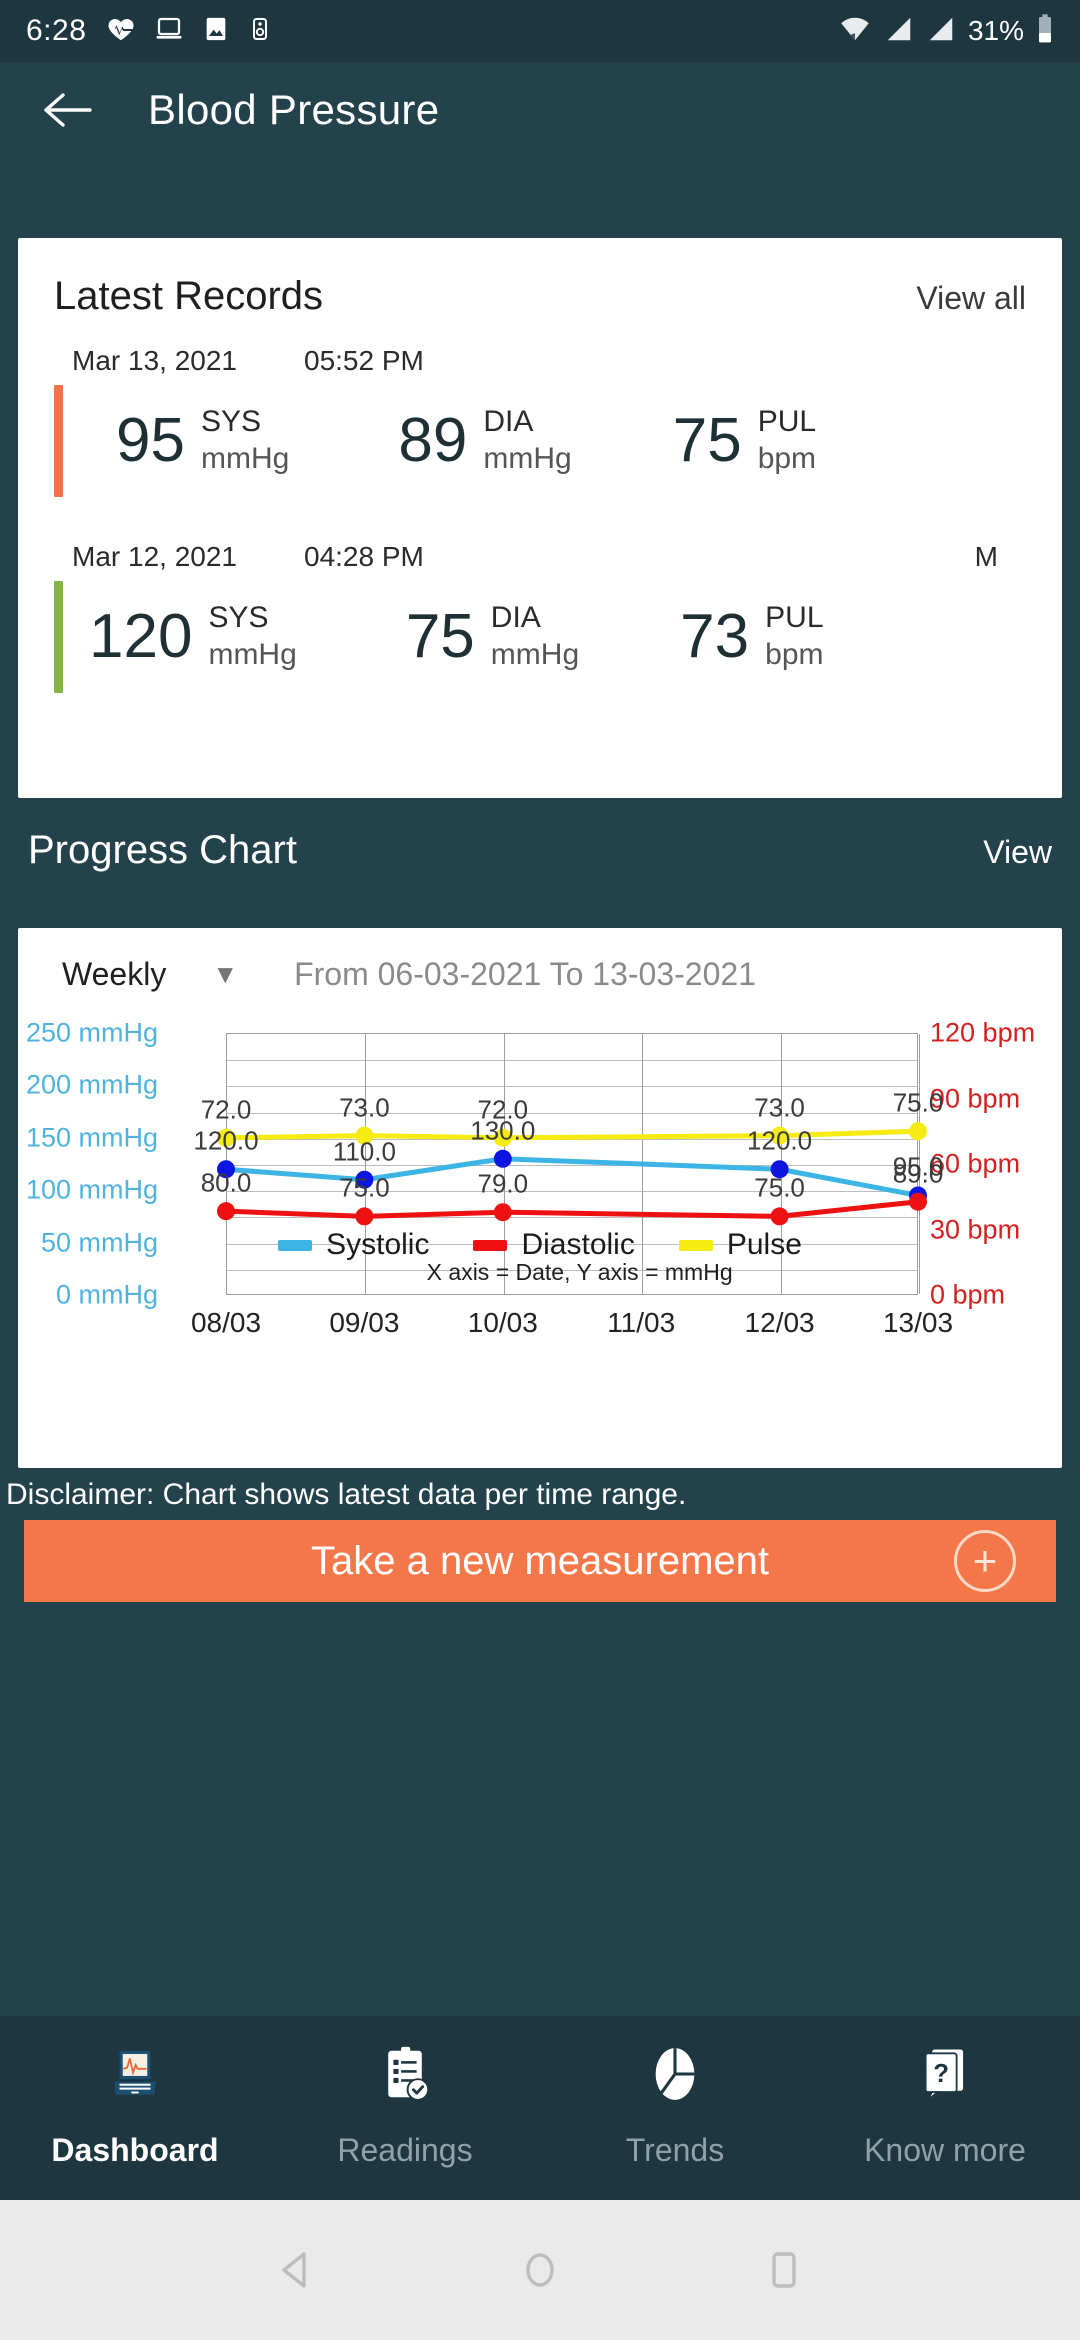 This screenshot has height=2340, width=1080. I want to click on metric-dia: 75 DIA mmHg, so click(479, 637).